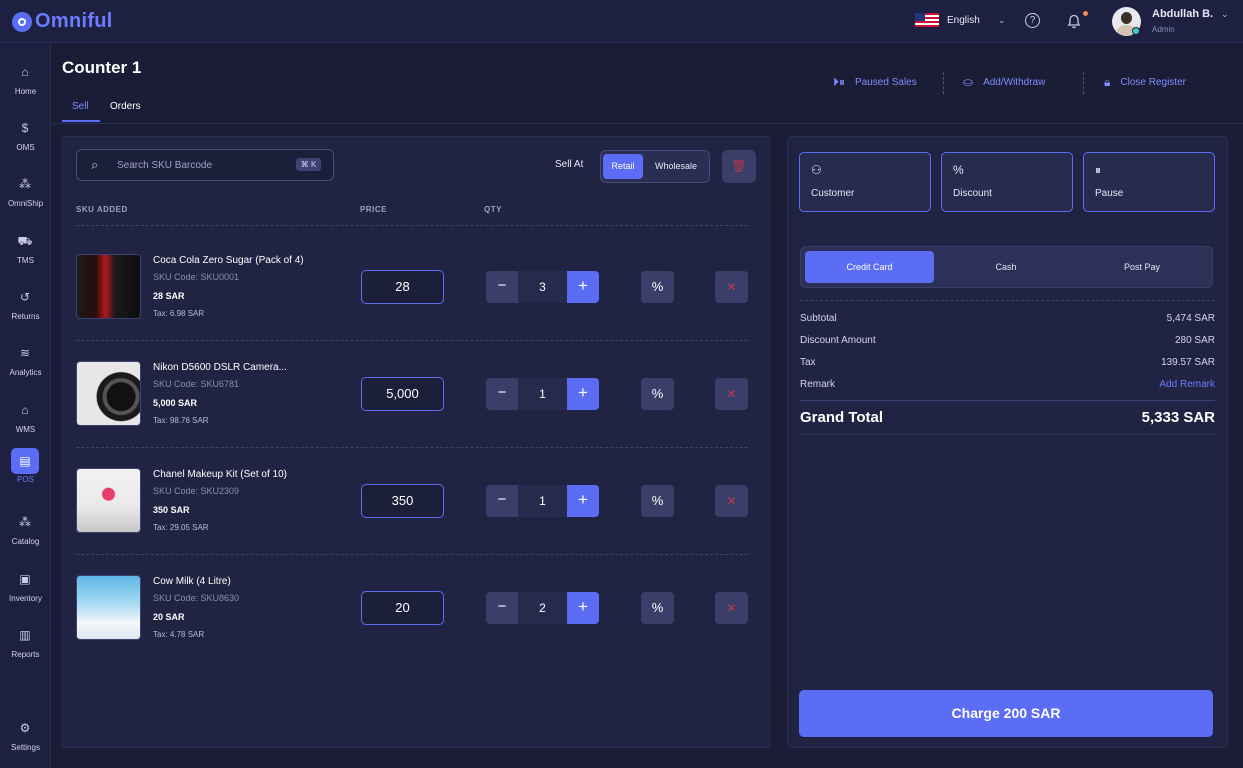 The width and height of the screenshot is (1243, 768). Describe the element at coordinates (623, 166) in the screenshot. I see `retail-toggle-option: Retail` at that location.